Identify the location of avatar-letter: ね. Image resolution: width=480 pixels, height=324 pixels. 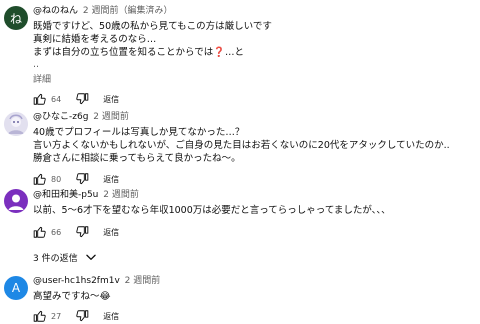
(15, 18).